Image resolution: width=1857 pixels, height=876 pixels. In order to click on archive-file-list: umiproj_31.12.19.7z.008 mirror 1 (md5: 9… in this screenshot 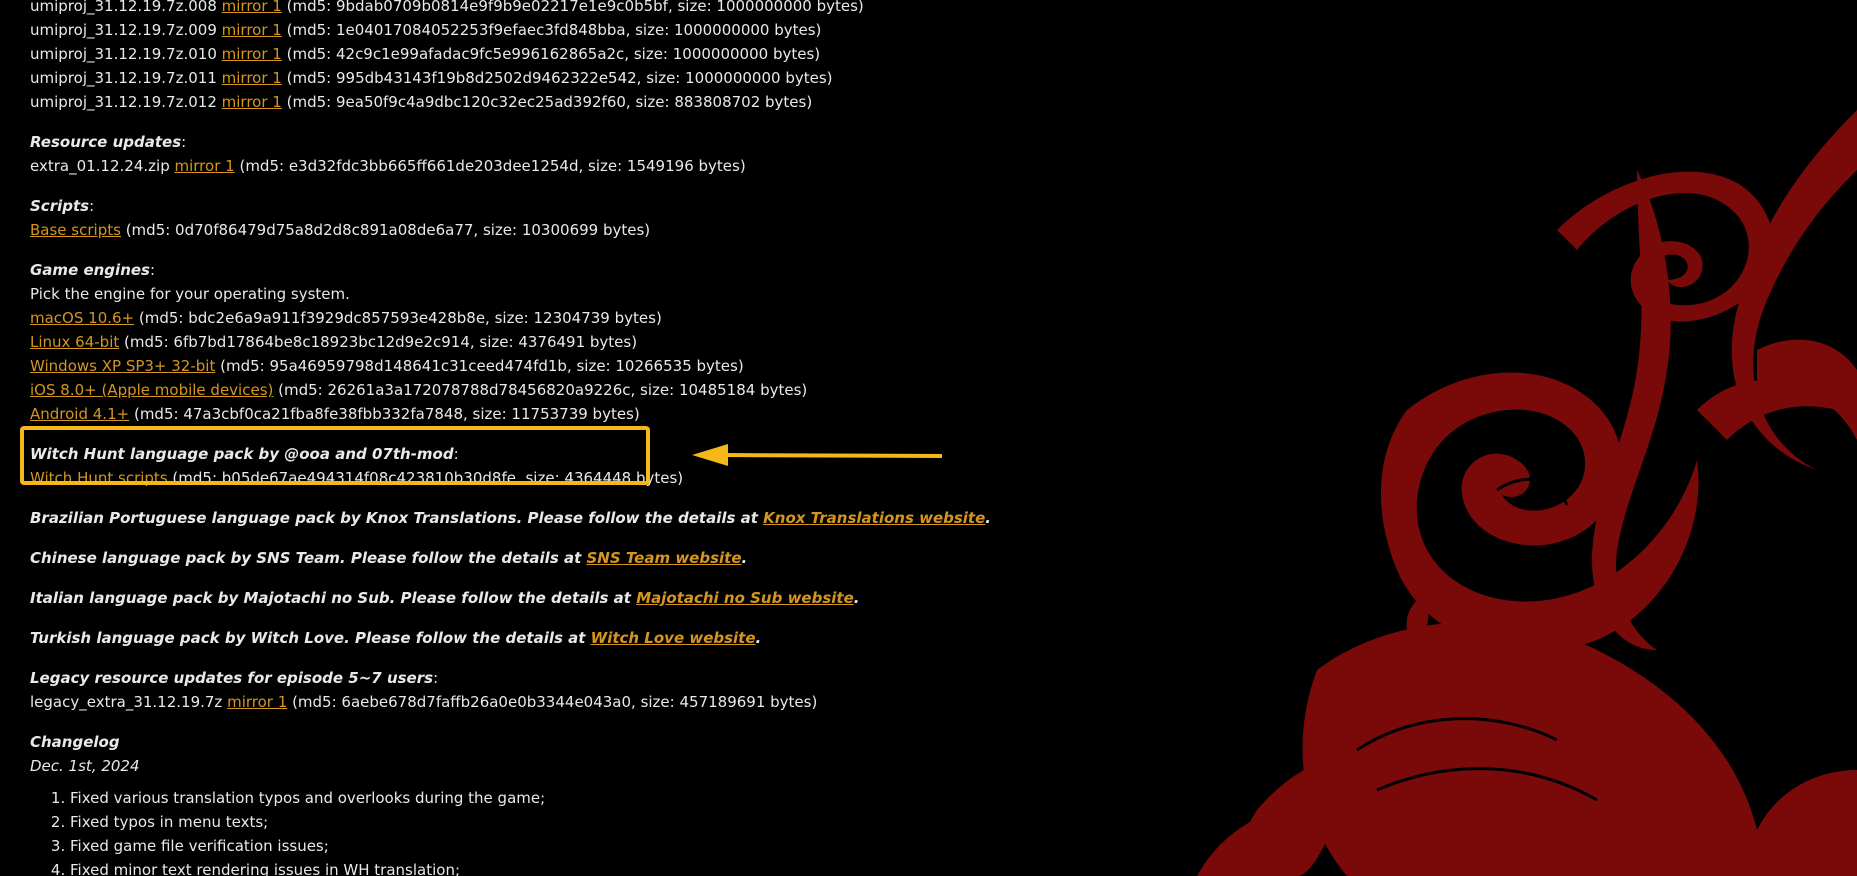, I will do `click(480, 57)`.